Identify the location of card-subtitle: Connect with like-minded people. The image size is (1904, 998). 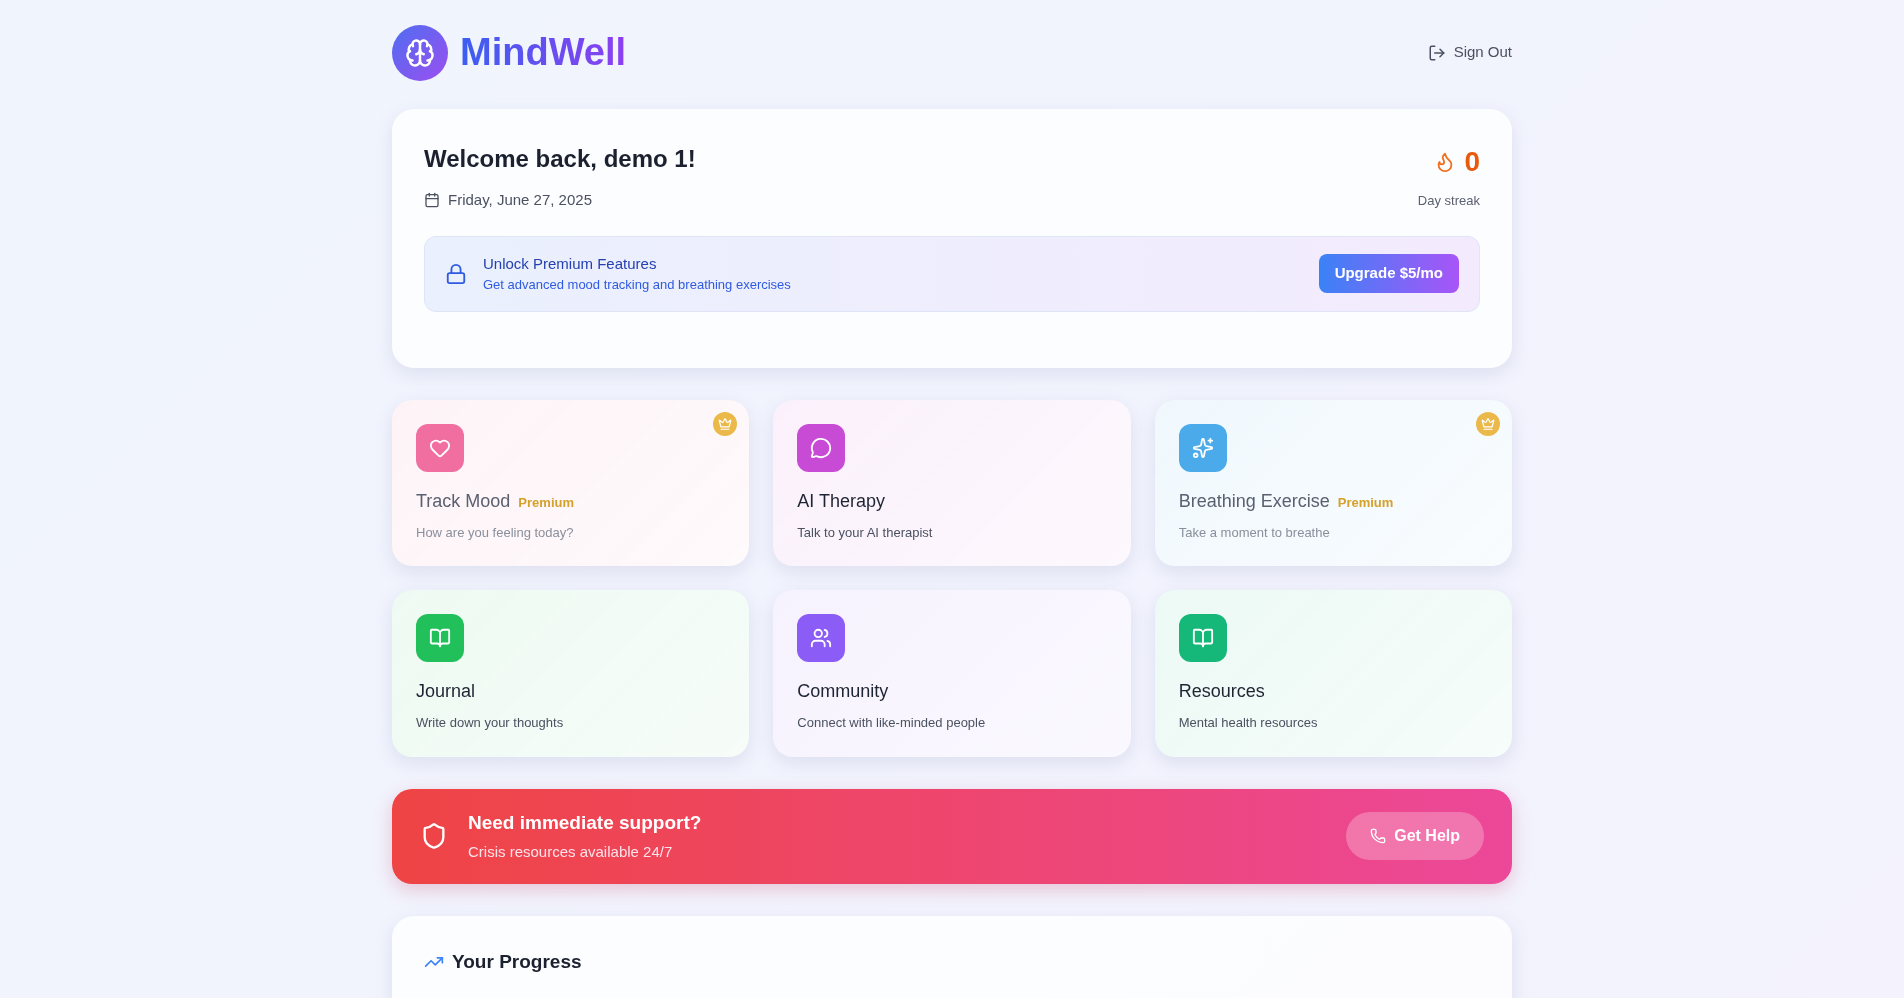
(892, 723).